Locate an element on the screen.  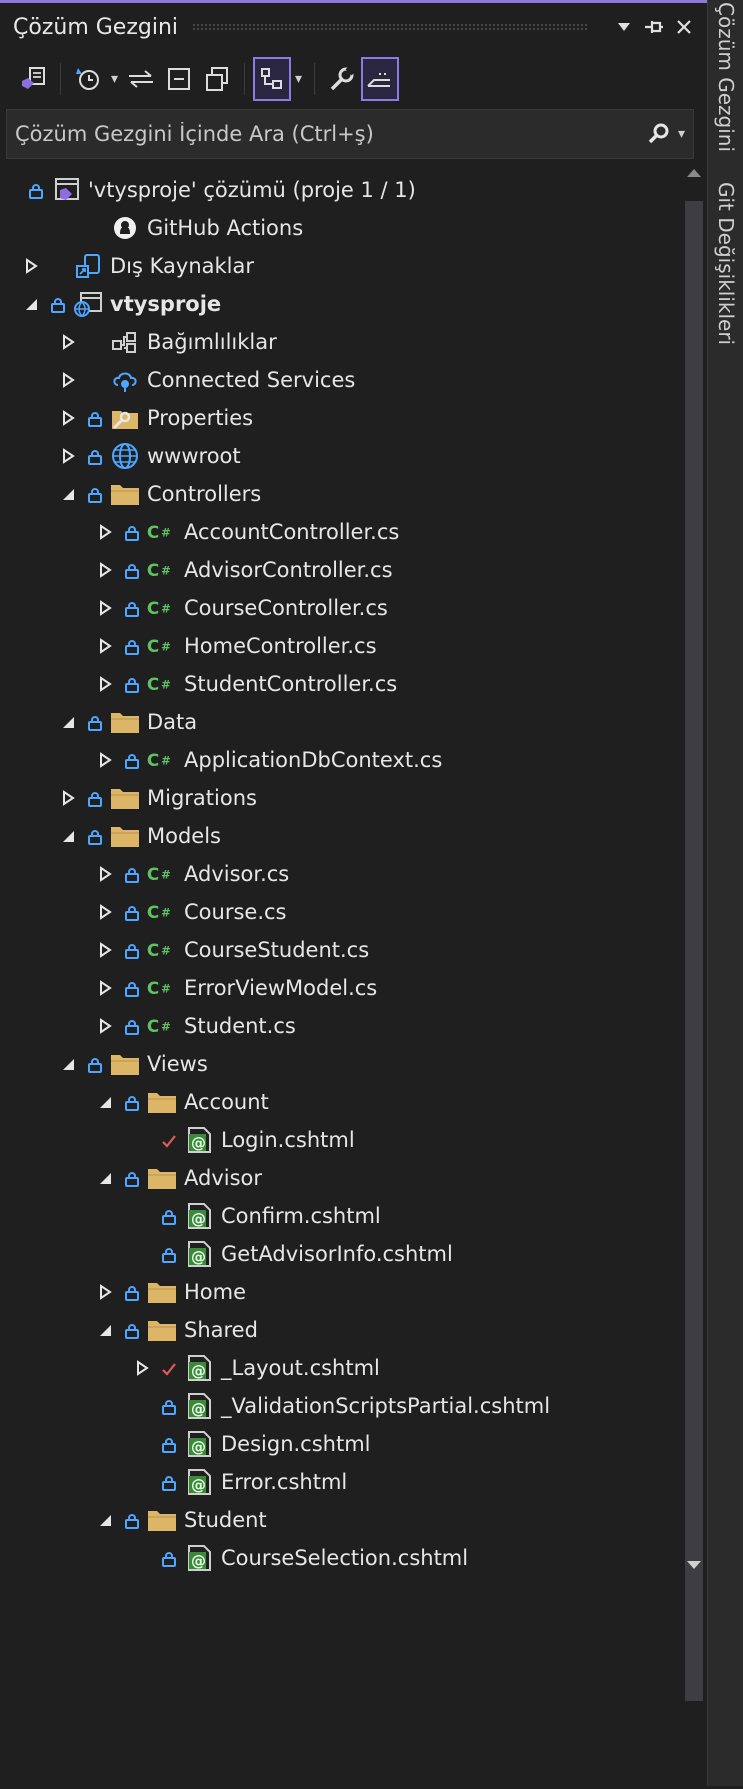
tree-item: @ Login.cshtml is located at coordinates (243, 1140).